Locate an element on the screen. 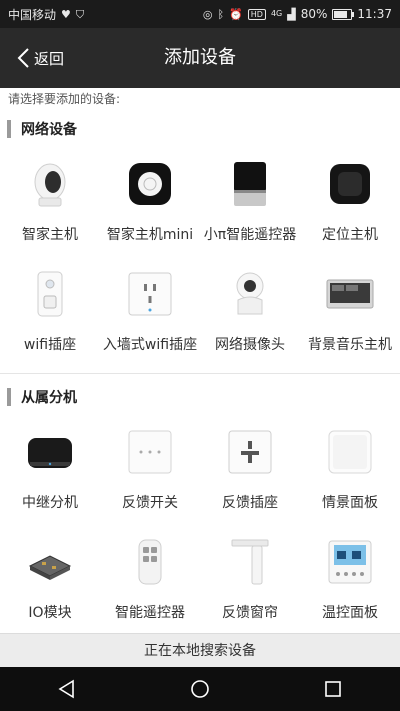 The height and width of the screenshot is (711, 400). carrier-name: 中国移动 is located at coordinates (32, 14).